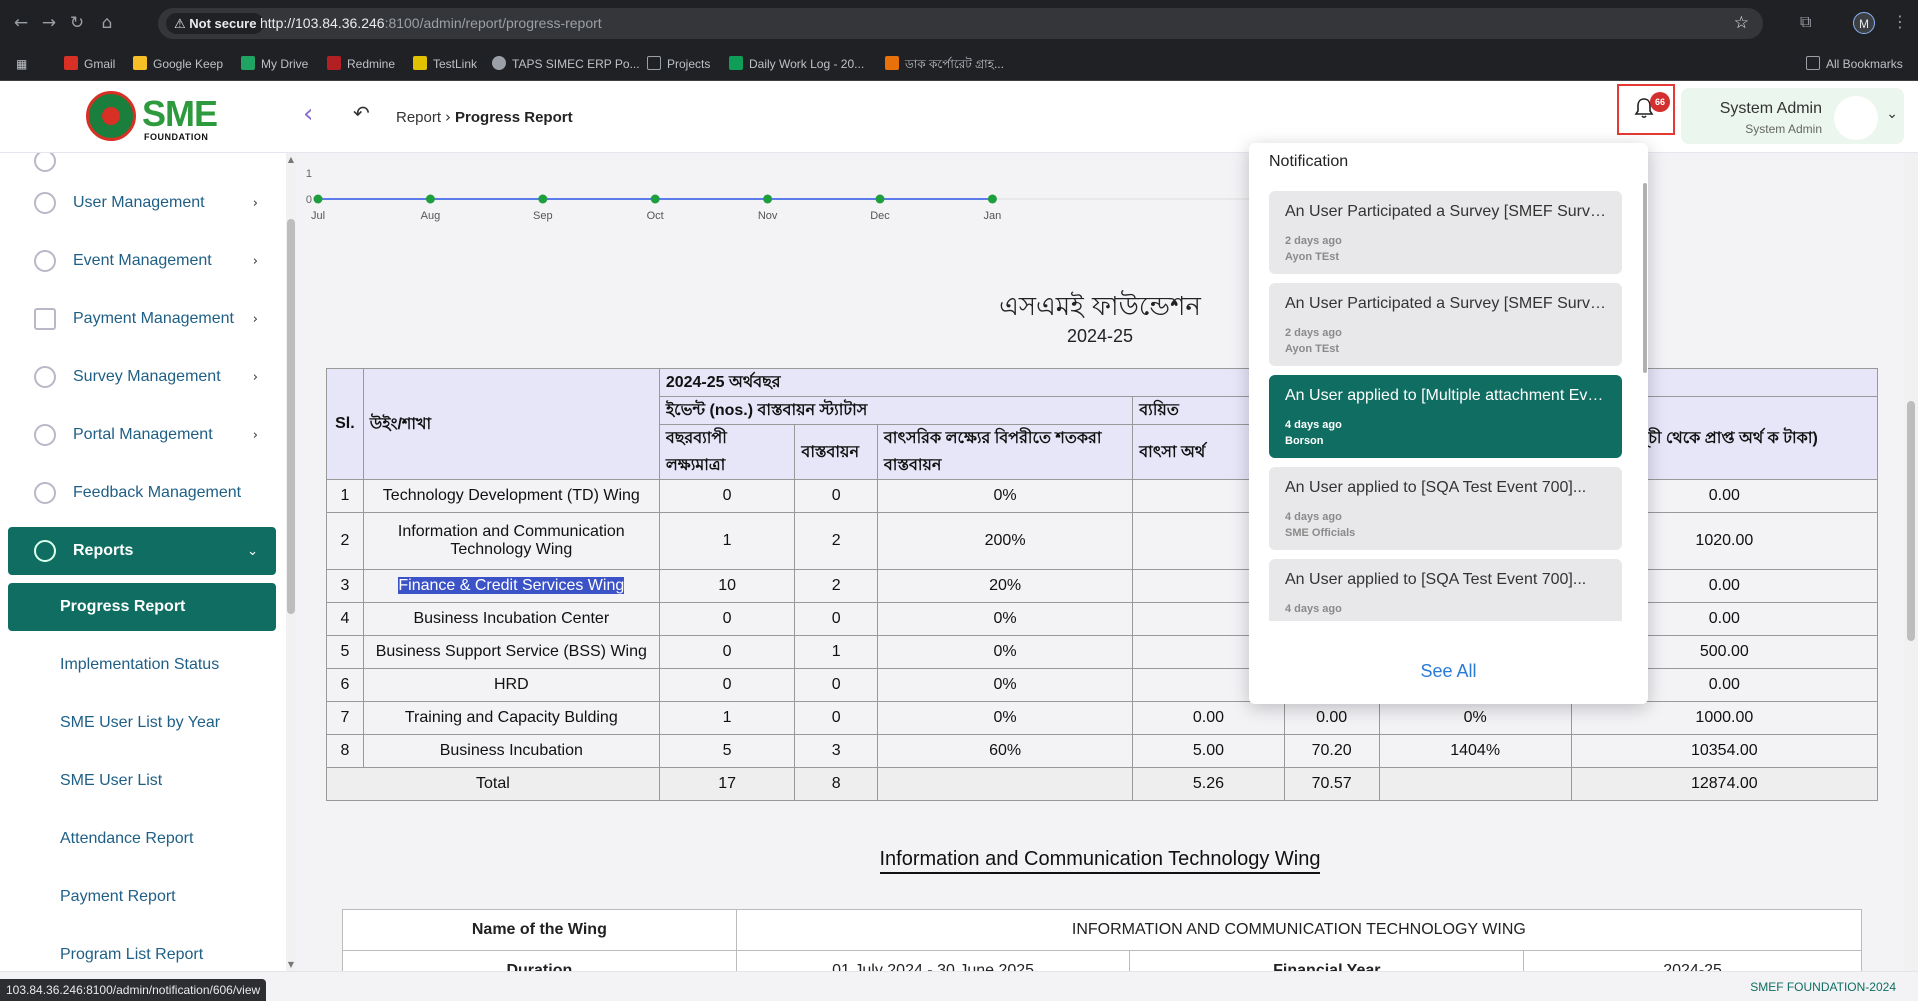 The image size is (1918, 1001). I want to click on sidebar-item-portal-management: Portal Management ›, so click(142, 435).